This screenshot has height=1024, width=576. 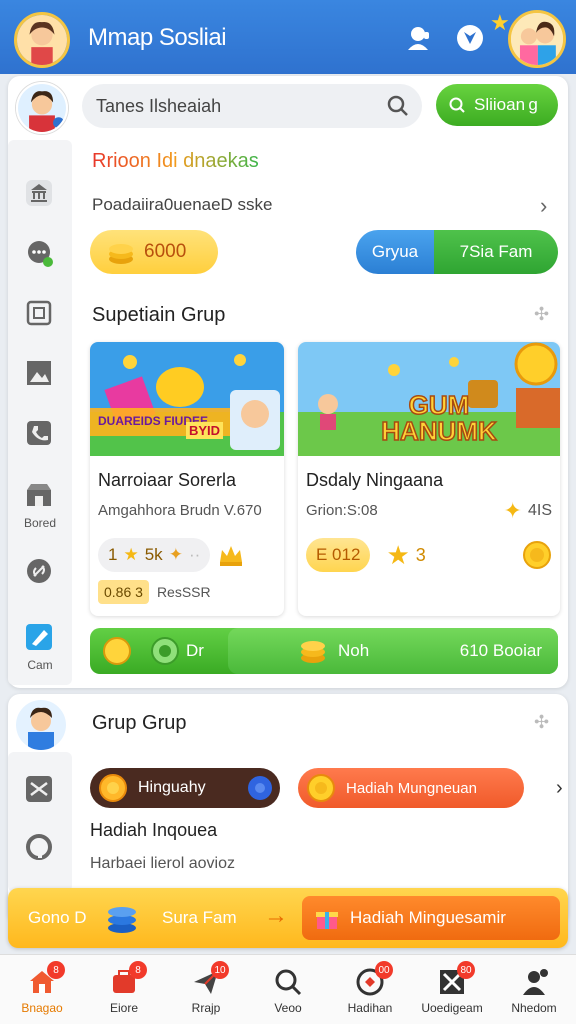 I want to click on refresh-icon, so click(x=39, y=847).